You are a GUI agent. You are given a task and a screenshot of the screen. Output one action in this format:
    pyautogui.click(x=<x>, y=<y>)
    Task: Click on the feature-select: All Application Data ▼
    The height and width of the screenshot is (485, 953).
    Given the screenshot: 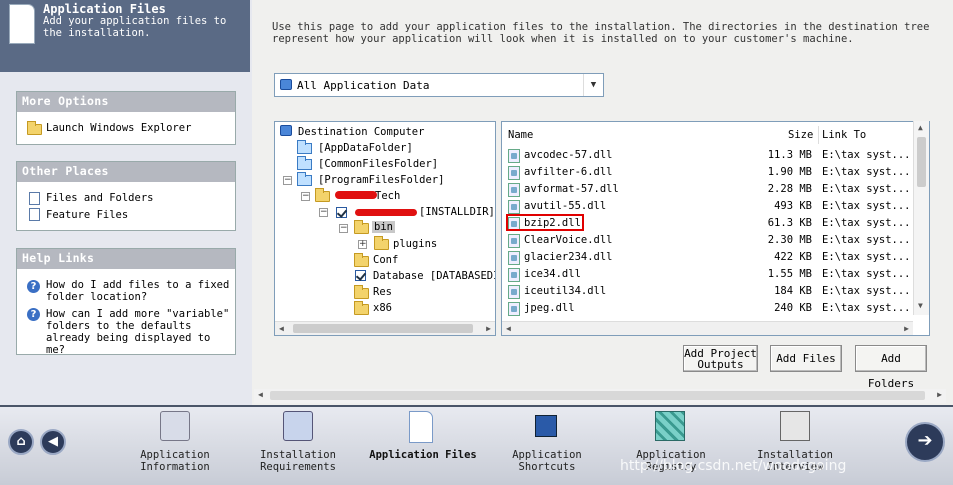 What is the action you would take?
    pyautogui.click(x=439, y=85)
    